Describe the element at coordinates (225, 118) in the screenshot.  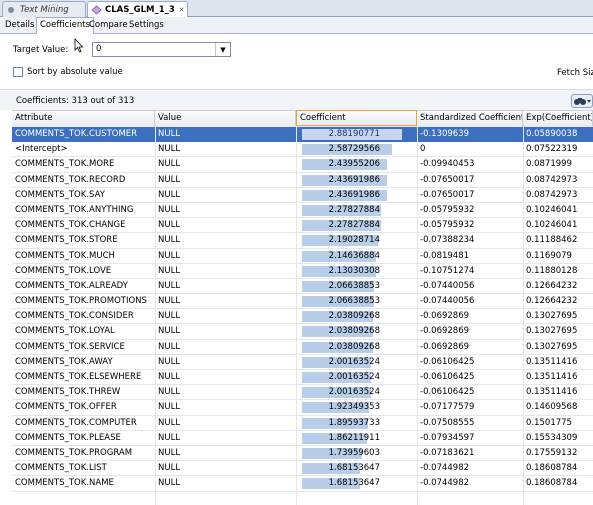
I see `column-header-value: Value` at that location.